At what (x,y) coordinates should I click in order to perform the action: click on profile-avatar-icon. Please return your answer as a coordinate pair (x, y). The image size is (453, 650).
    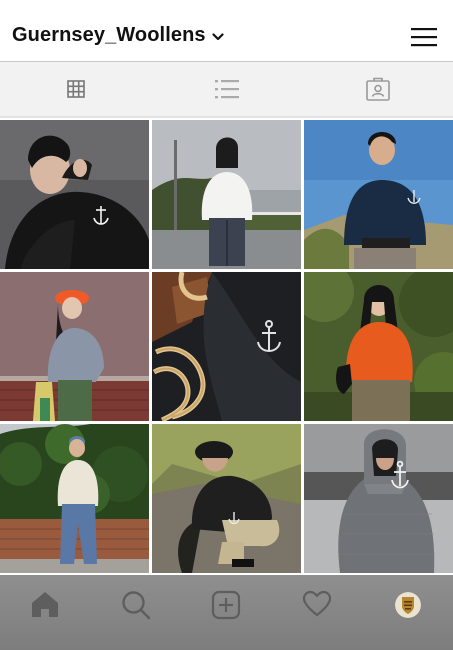
    Looking at the image, I should click on (407, 605).